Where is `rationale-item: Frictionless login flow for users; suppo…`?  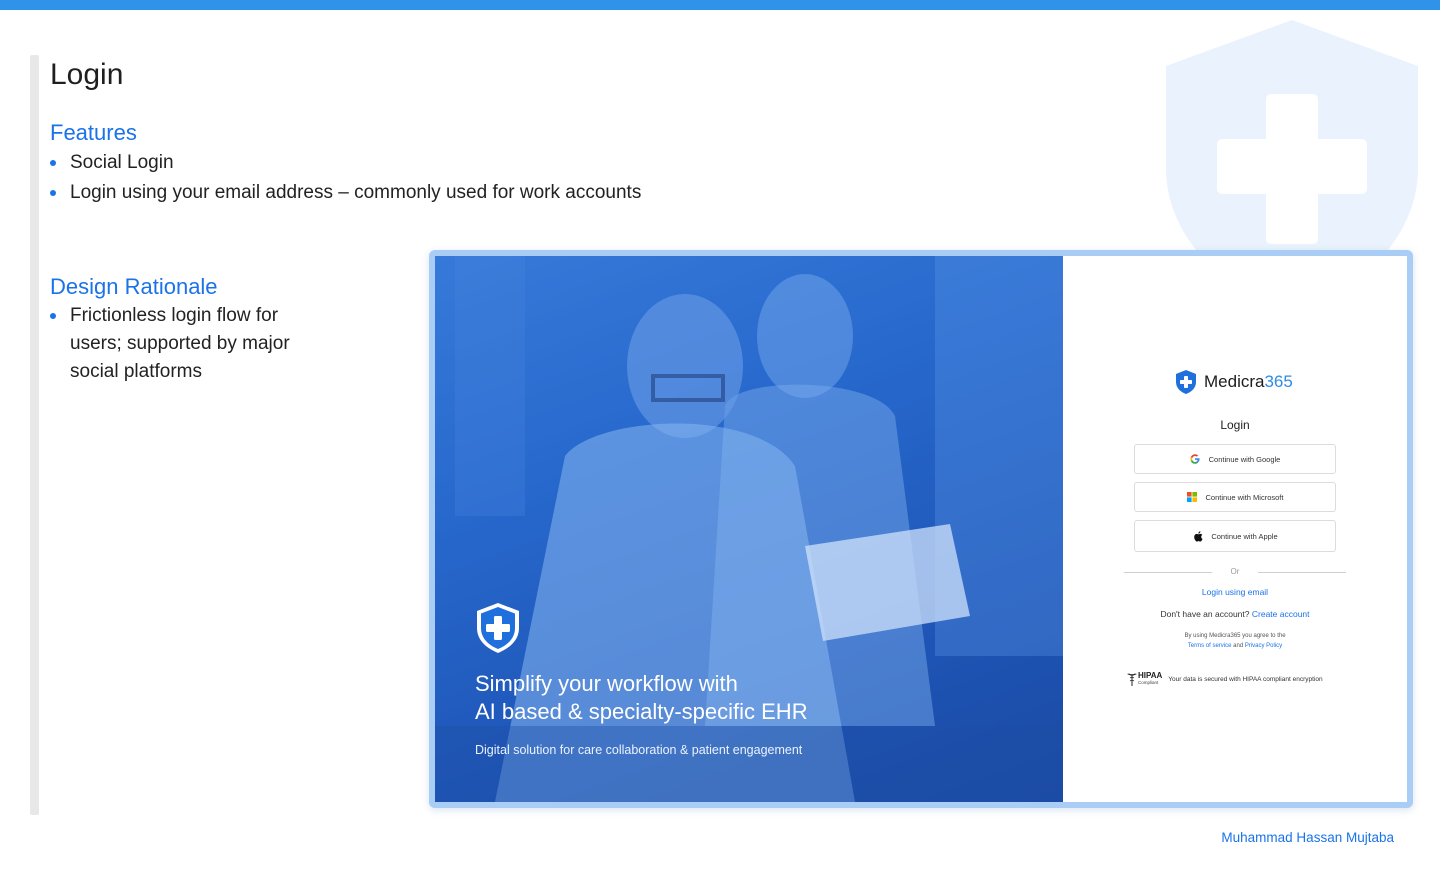
rationale-item: Frictionless login flow for users; suppo… is located at coordinates (190, 344).